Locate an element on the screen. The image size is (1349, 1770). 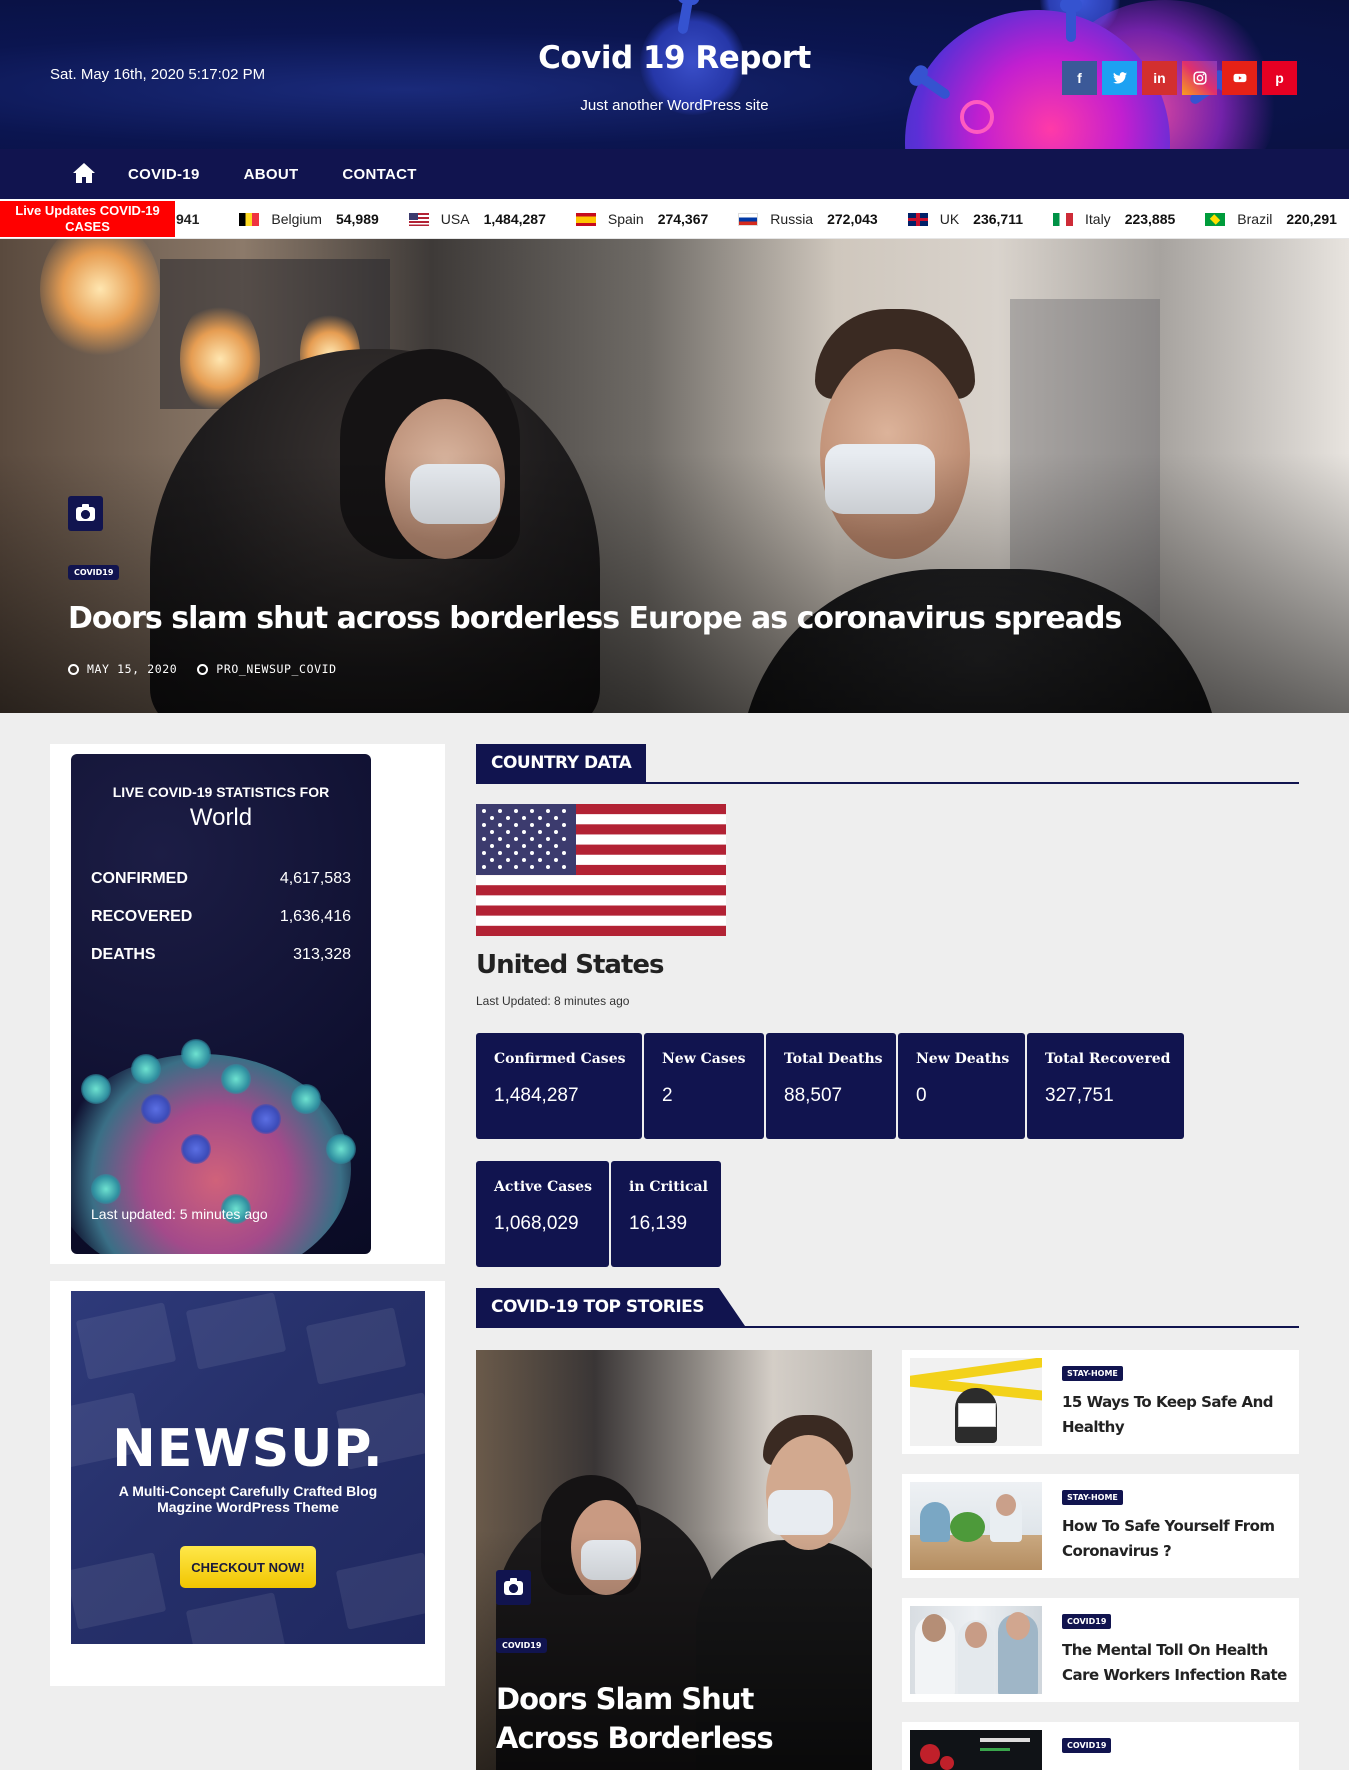
card-label: Total Deaths is located at coordinates (833, 1059).